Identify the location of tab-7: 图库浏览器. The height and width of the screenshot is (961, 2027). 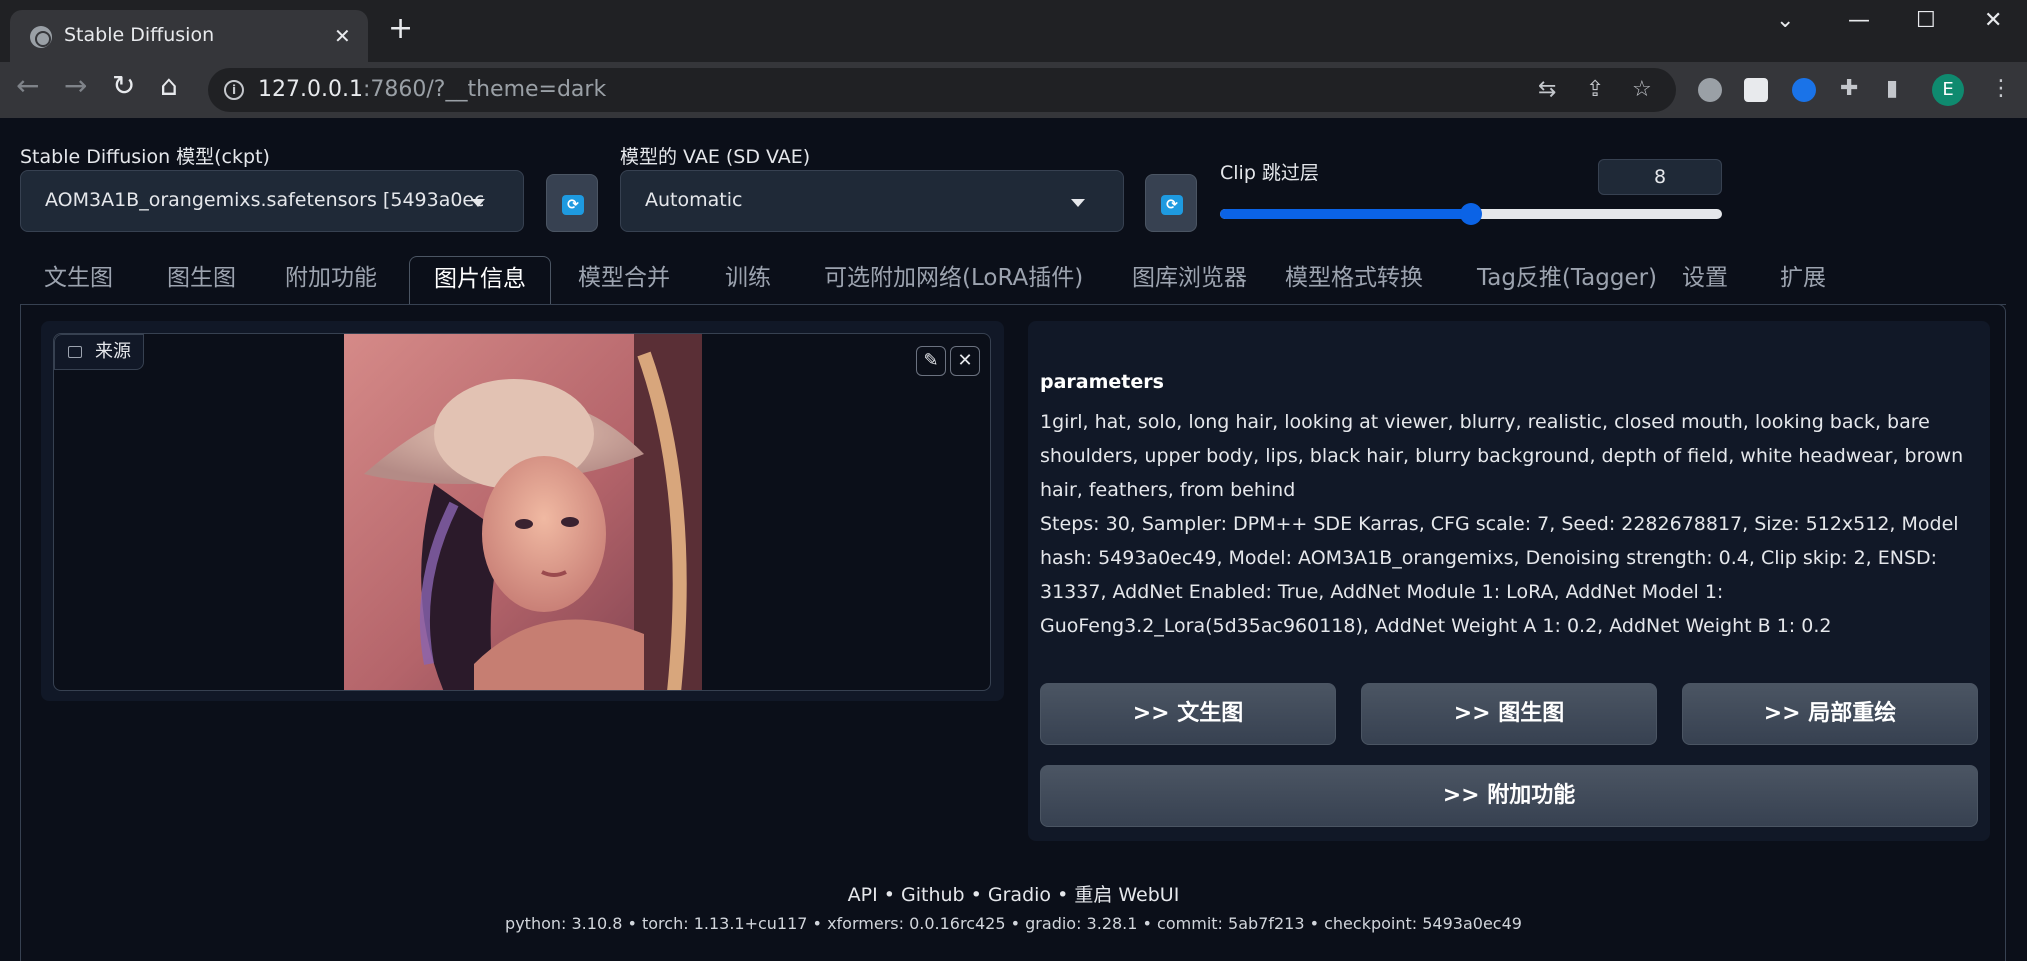
(1189, 280).